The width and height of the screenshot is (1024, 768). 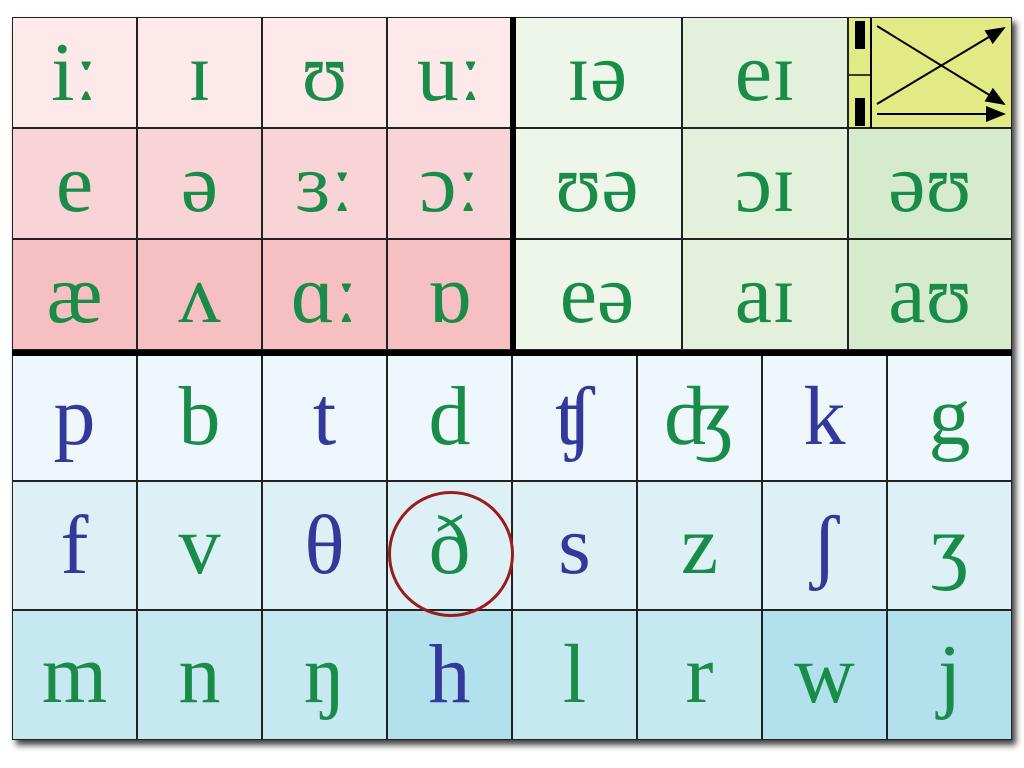 I want to click on vowel-cell: uː, so click(x=449, y=72).